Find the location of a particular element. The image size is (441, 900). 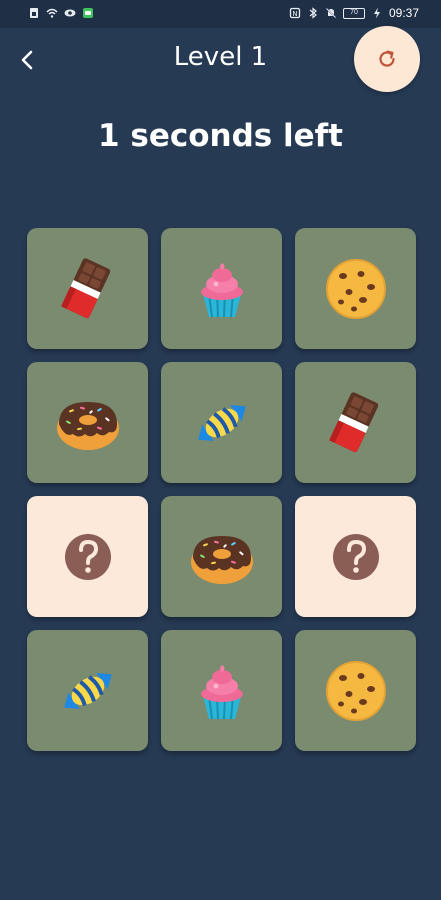

status-right-icons: N 70 09:37 is located at coordinates (354, 13).